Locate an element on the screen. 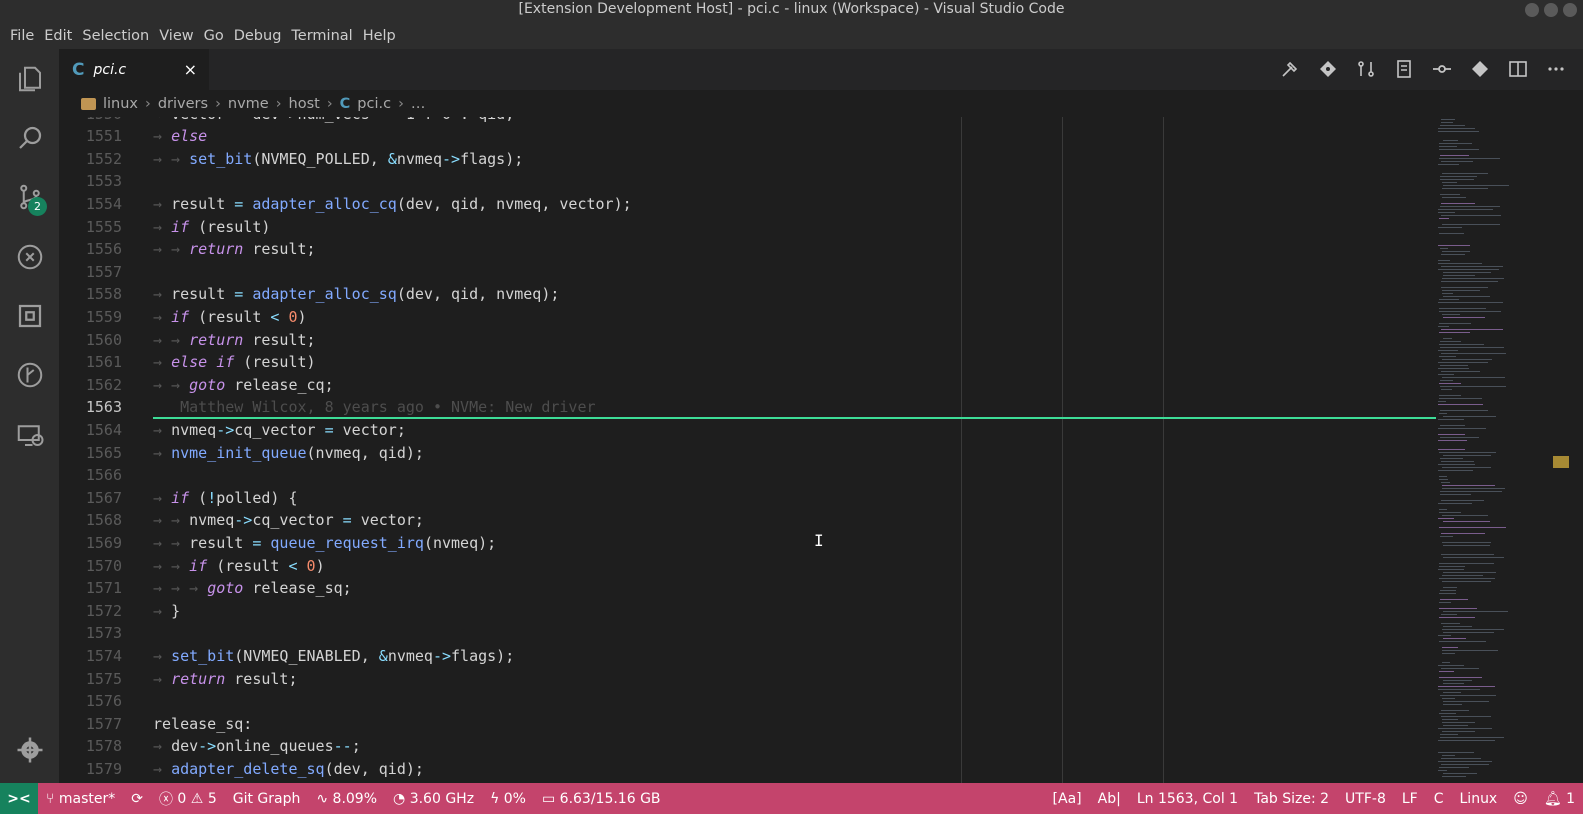 This screenshot has height=814, width=1583. menu-help: Help is located at coordinates (379, 36).